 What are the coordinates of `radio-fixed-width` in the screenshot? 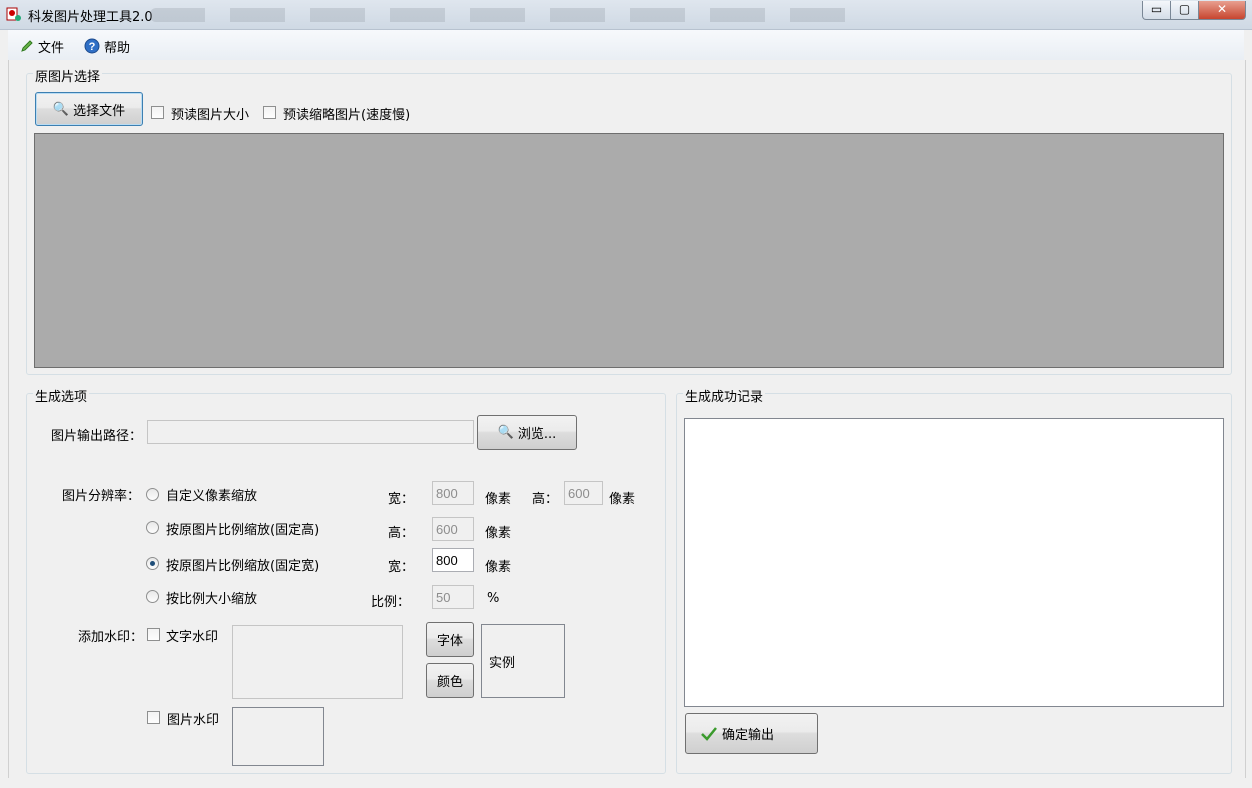 It's located at (152, 563).